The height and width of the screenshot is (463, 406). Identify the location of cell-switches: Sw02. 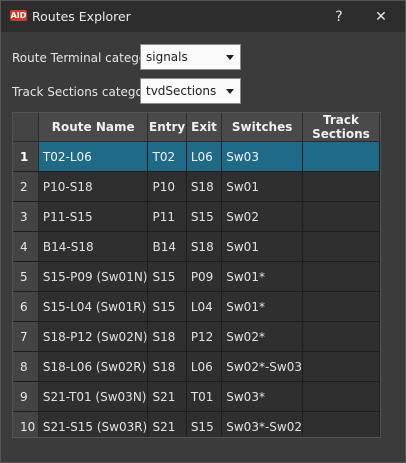
(262, 216).